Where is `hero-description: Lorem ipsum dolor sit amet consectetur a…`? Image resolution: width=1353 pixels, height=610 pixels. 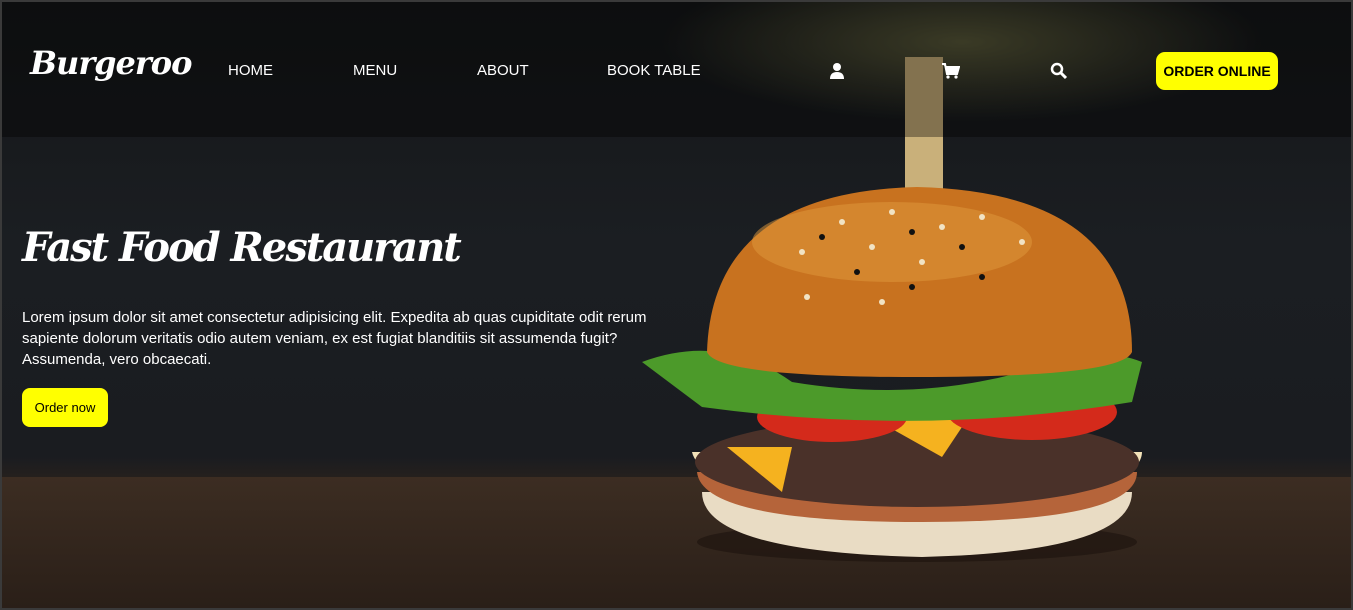
hero-description: Lorem ipsum dolor sit amet consectetur a… is located at coordinates (334, 338).